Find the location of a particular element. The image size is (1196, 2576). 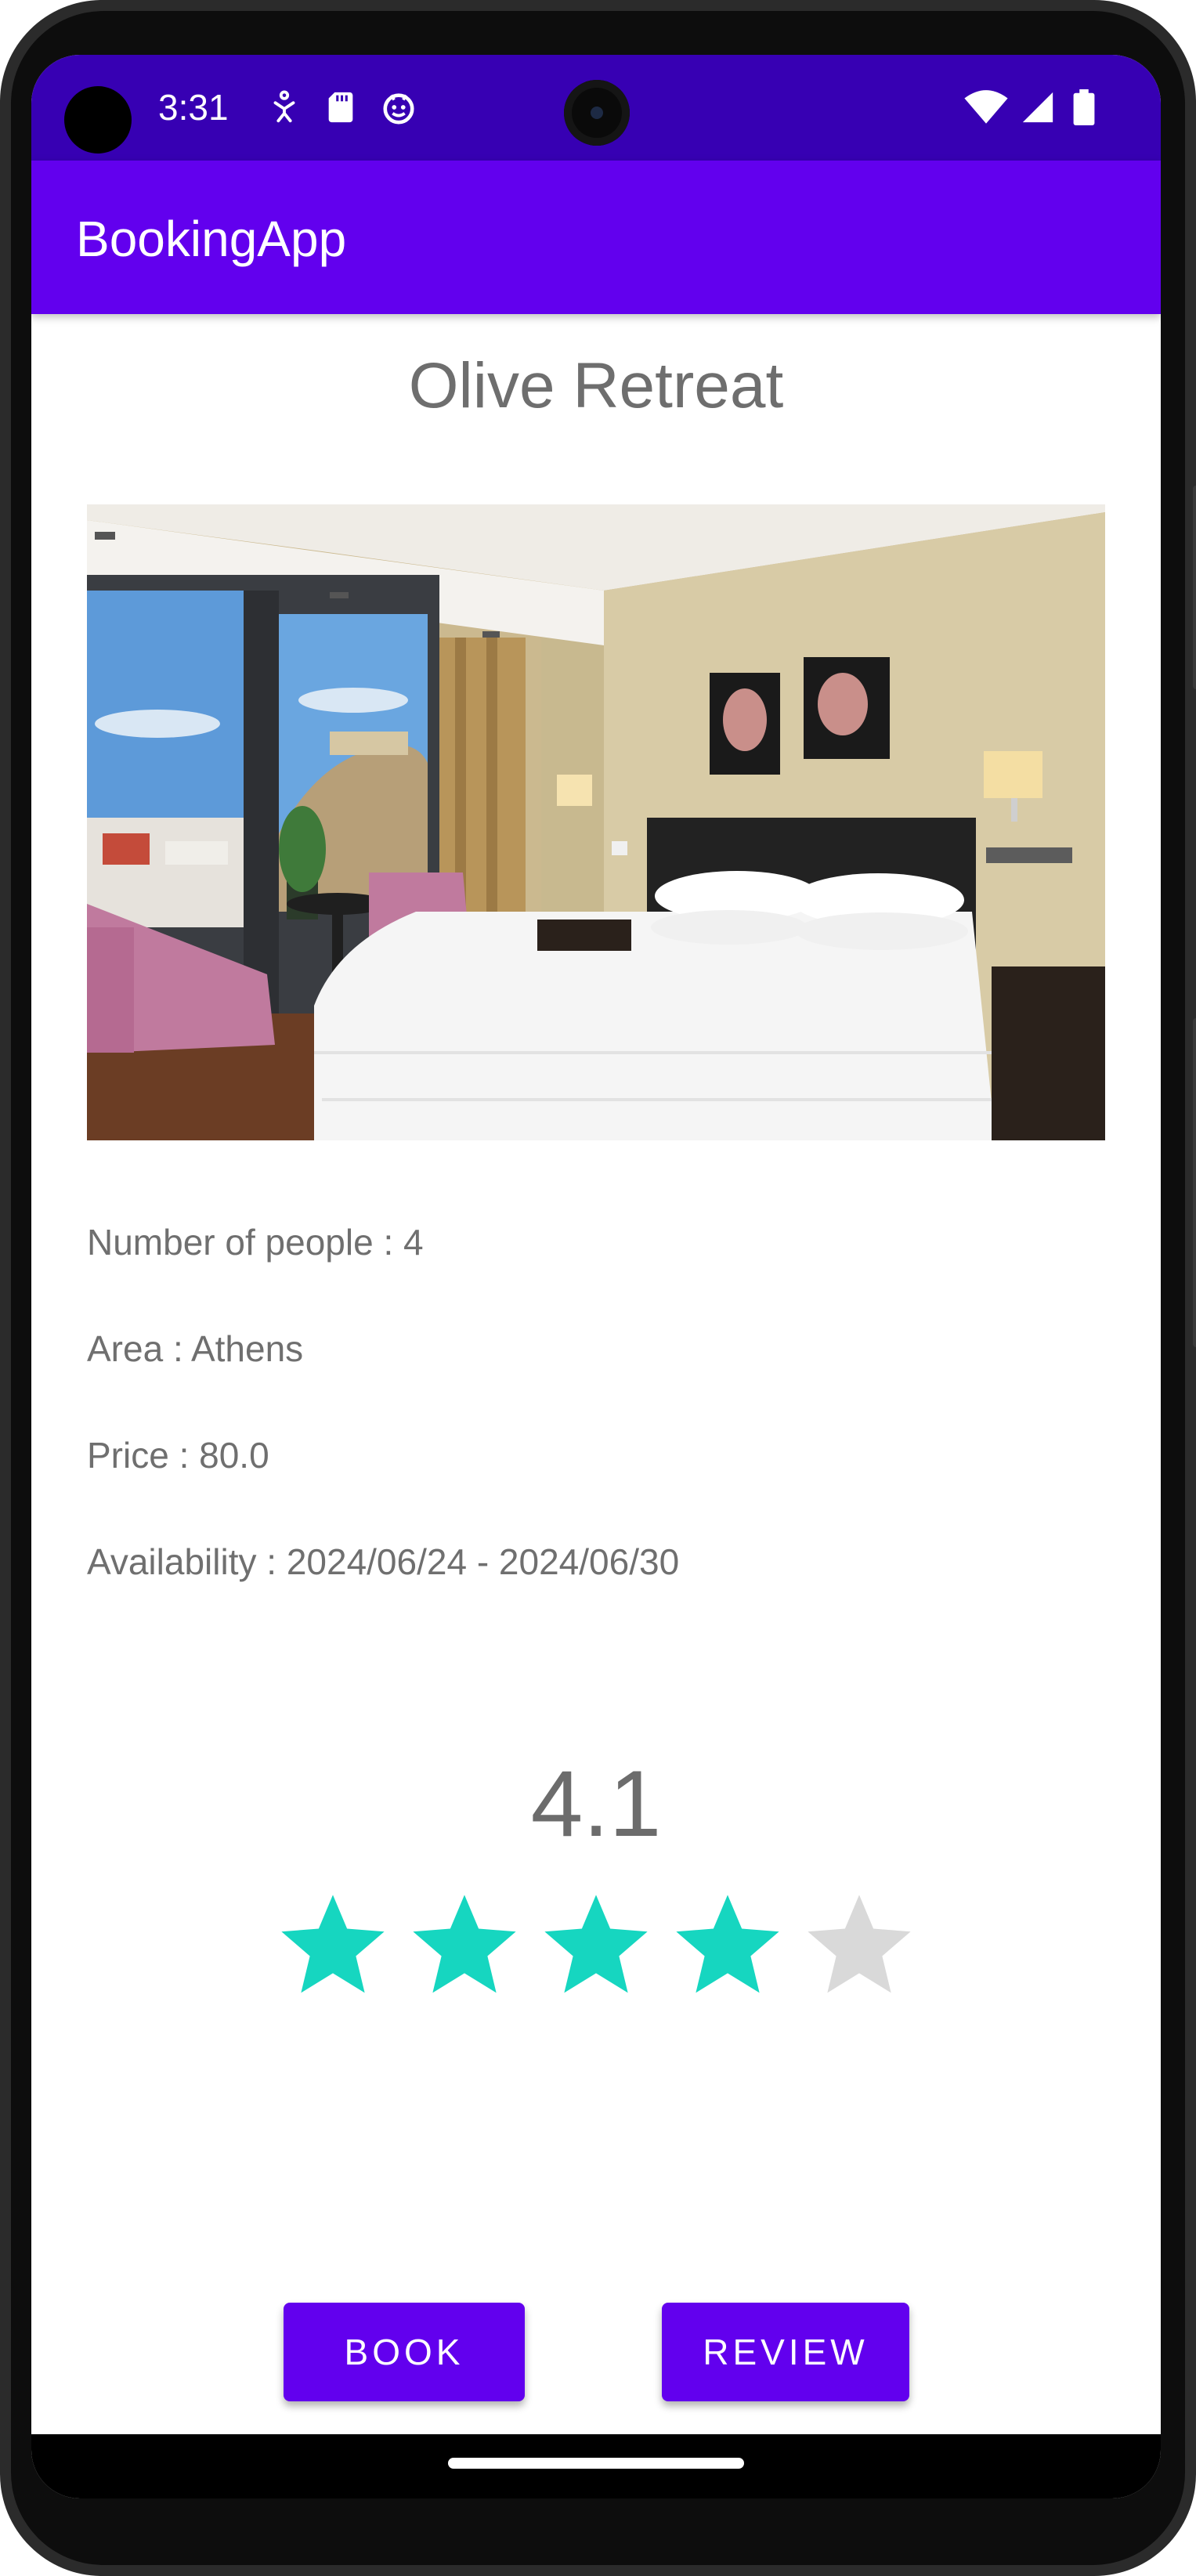

power-button is located at coordinates (1194, 587).